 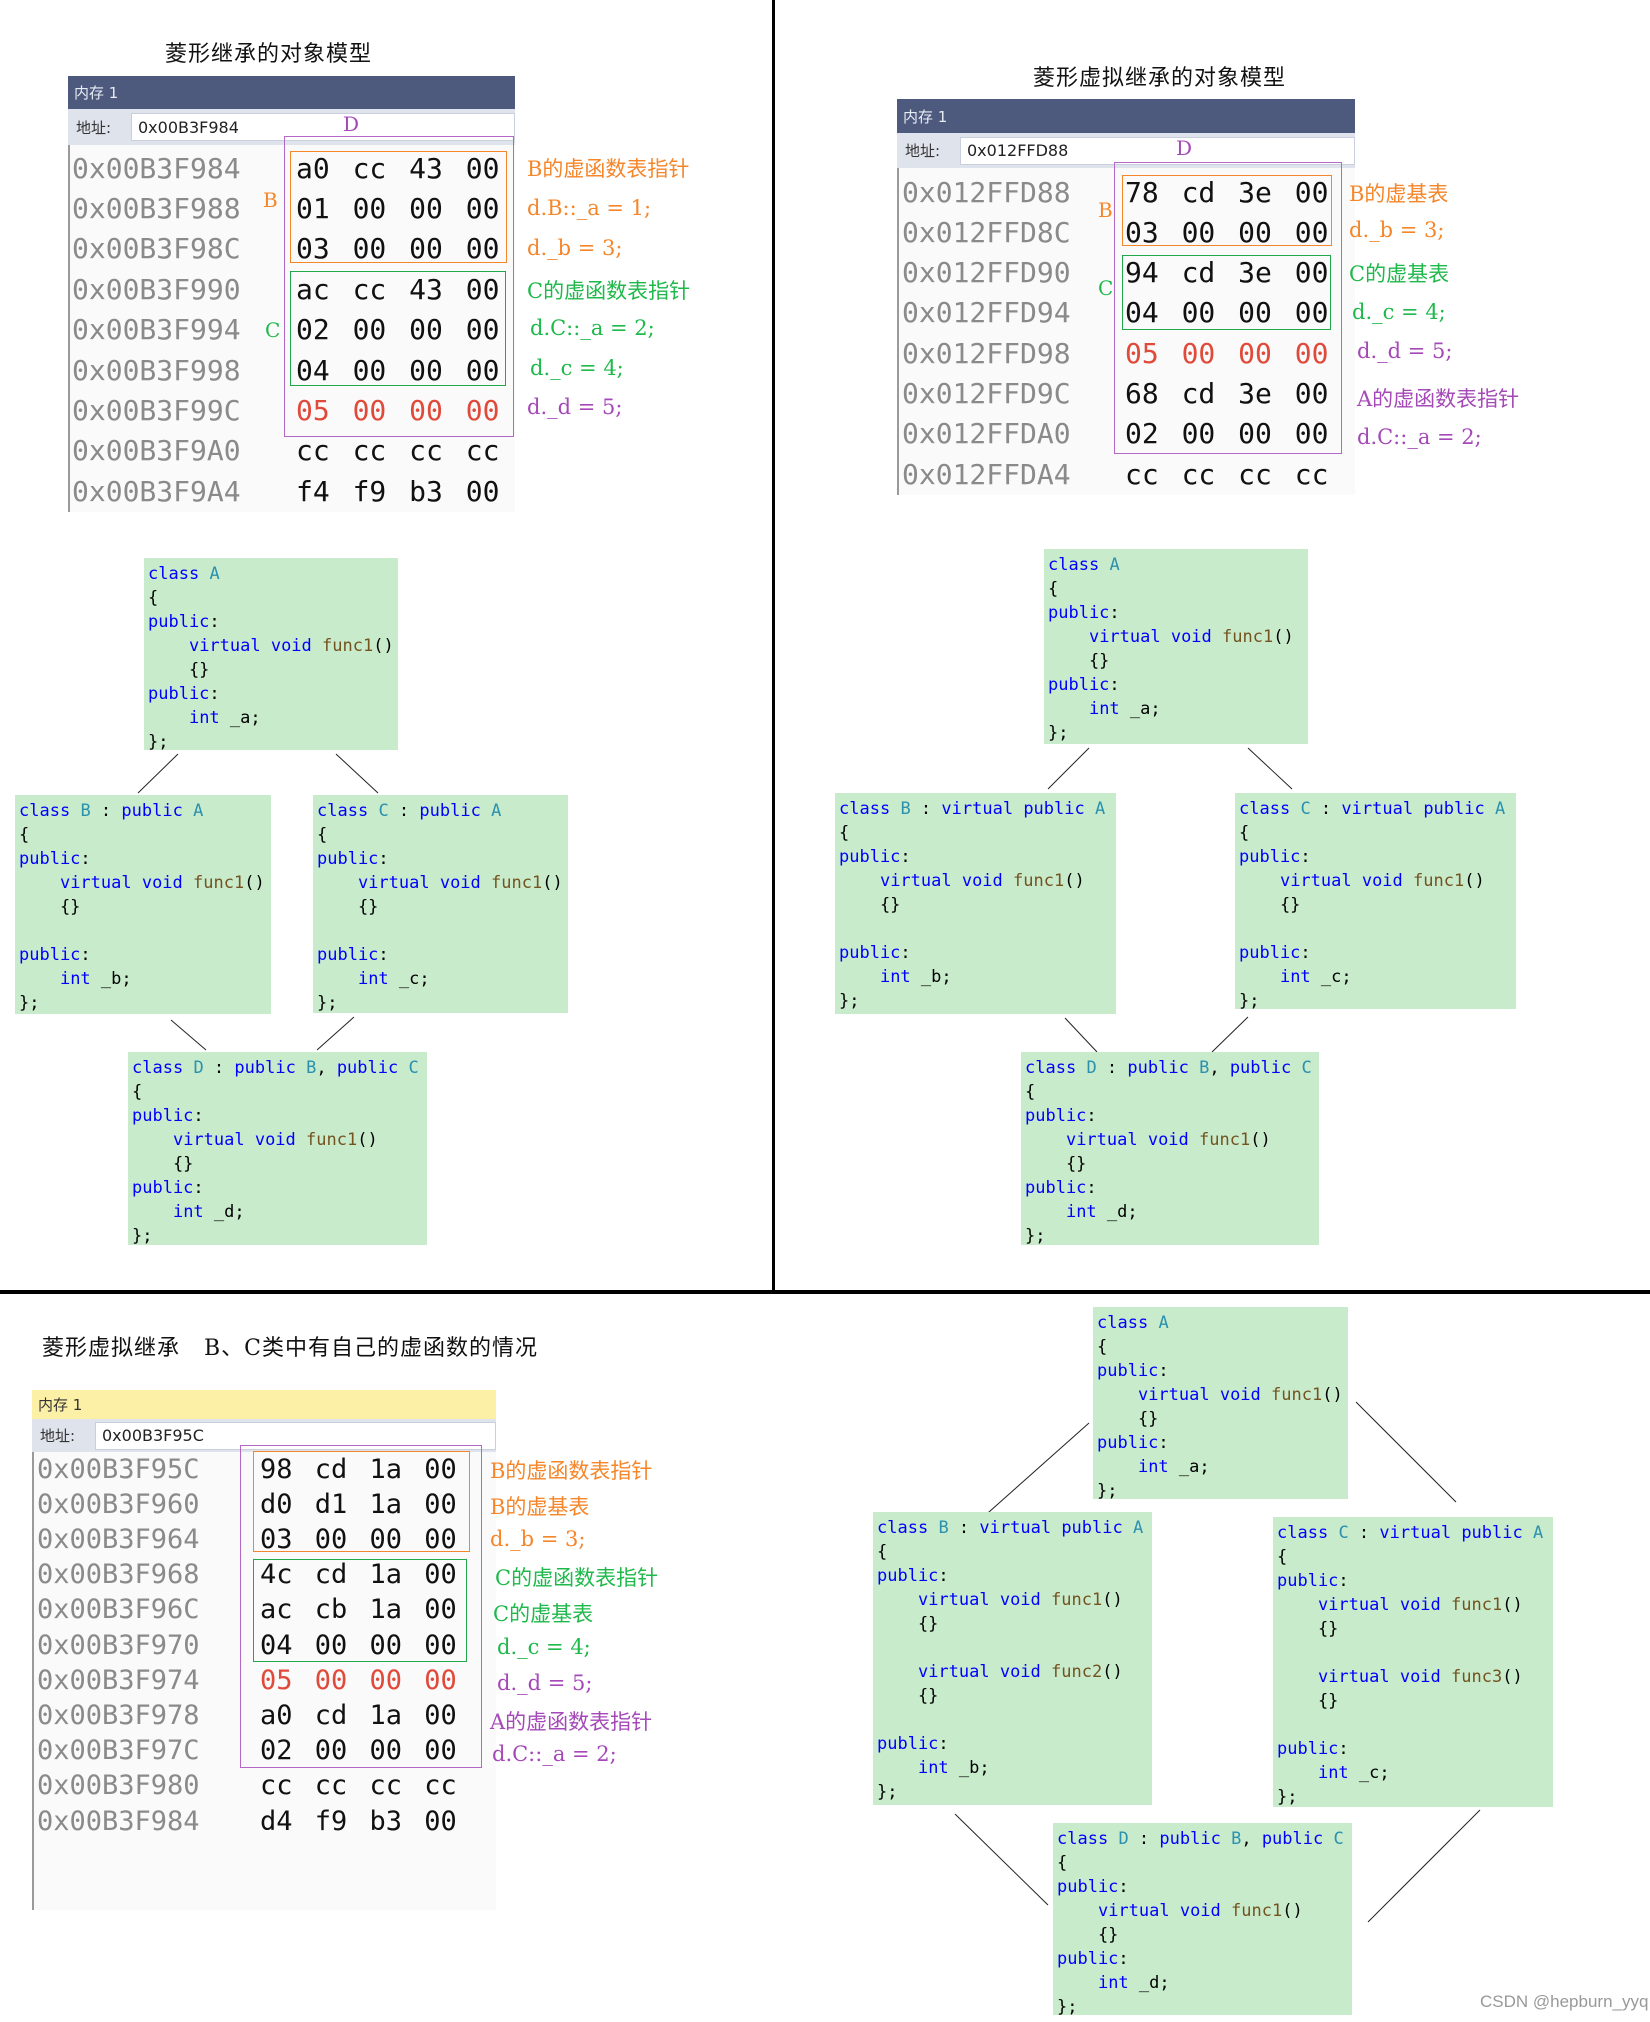 I want to click on edge-b-d, so click(x=1081, y=1035).